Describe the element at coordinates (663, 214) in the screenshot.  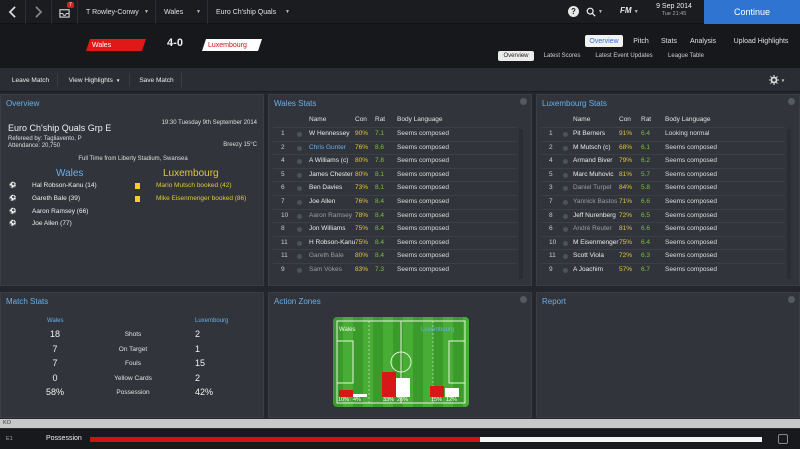
I see `table-row: 8 Jeff Nurenberg 72% 6.5 Seems composed` at that location.